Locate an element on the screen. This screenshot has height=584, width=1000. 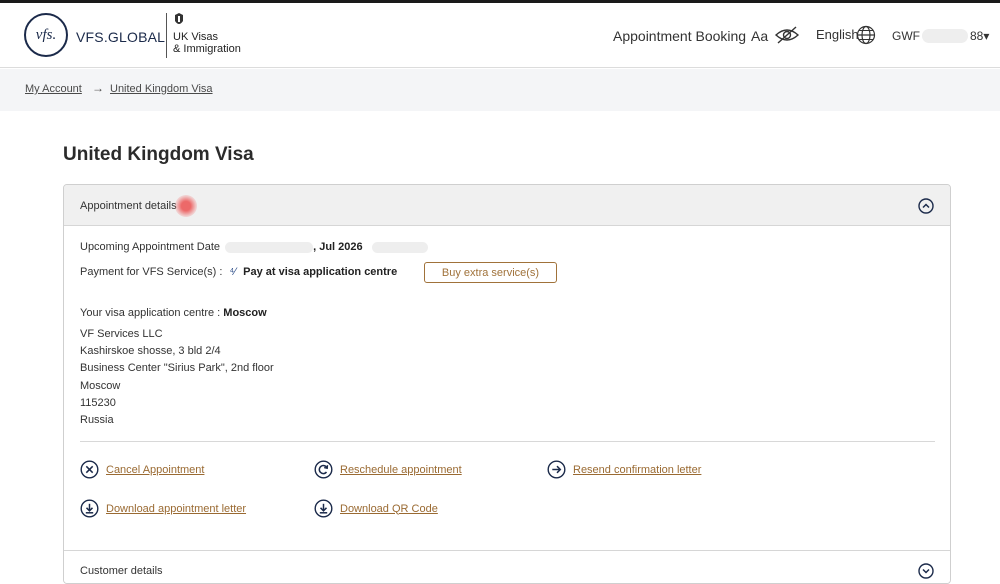
appointment-date-row: Upcoming Appointment Date , Jul 2026 is located at coordinates (254, 247).